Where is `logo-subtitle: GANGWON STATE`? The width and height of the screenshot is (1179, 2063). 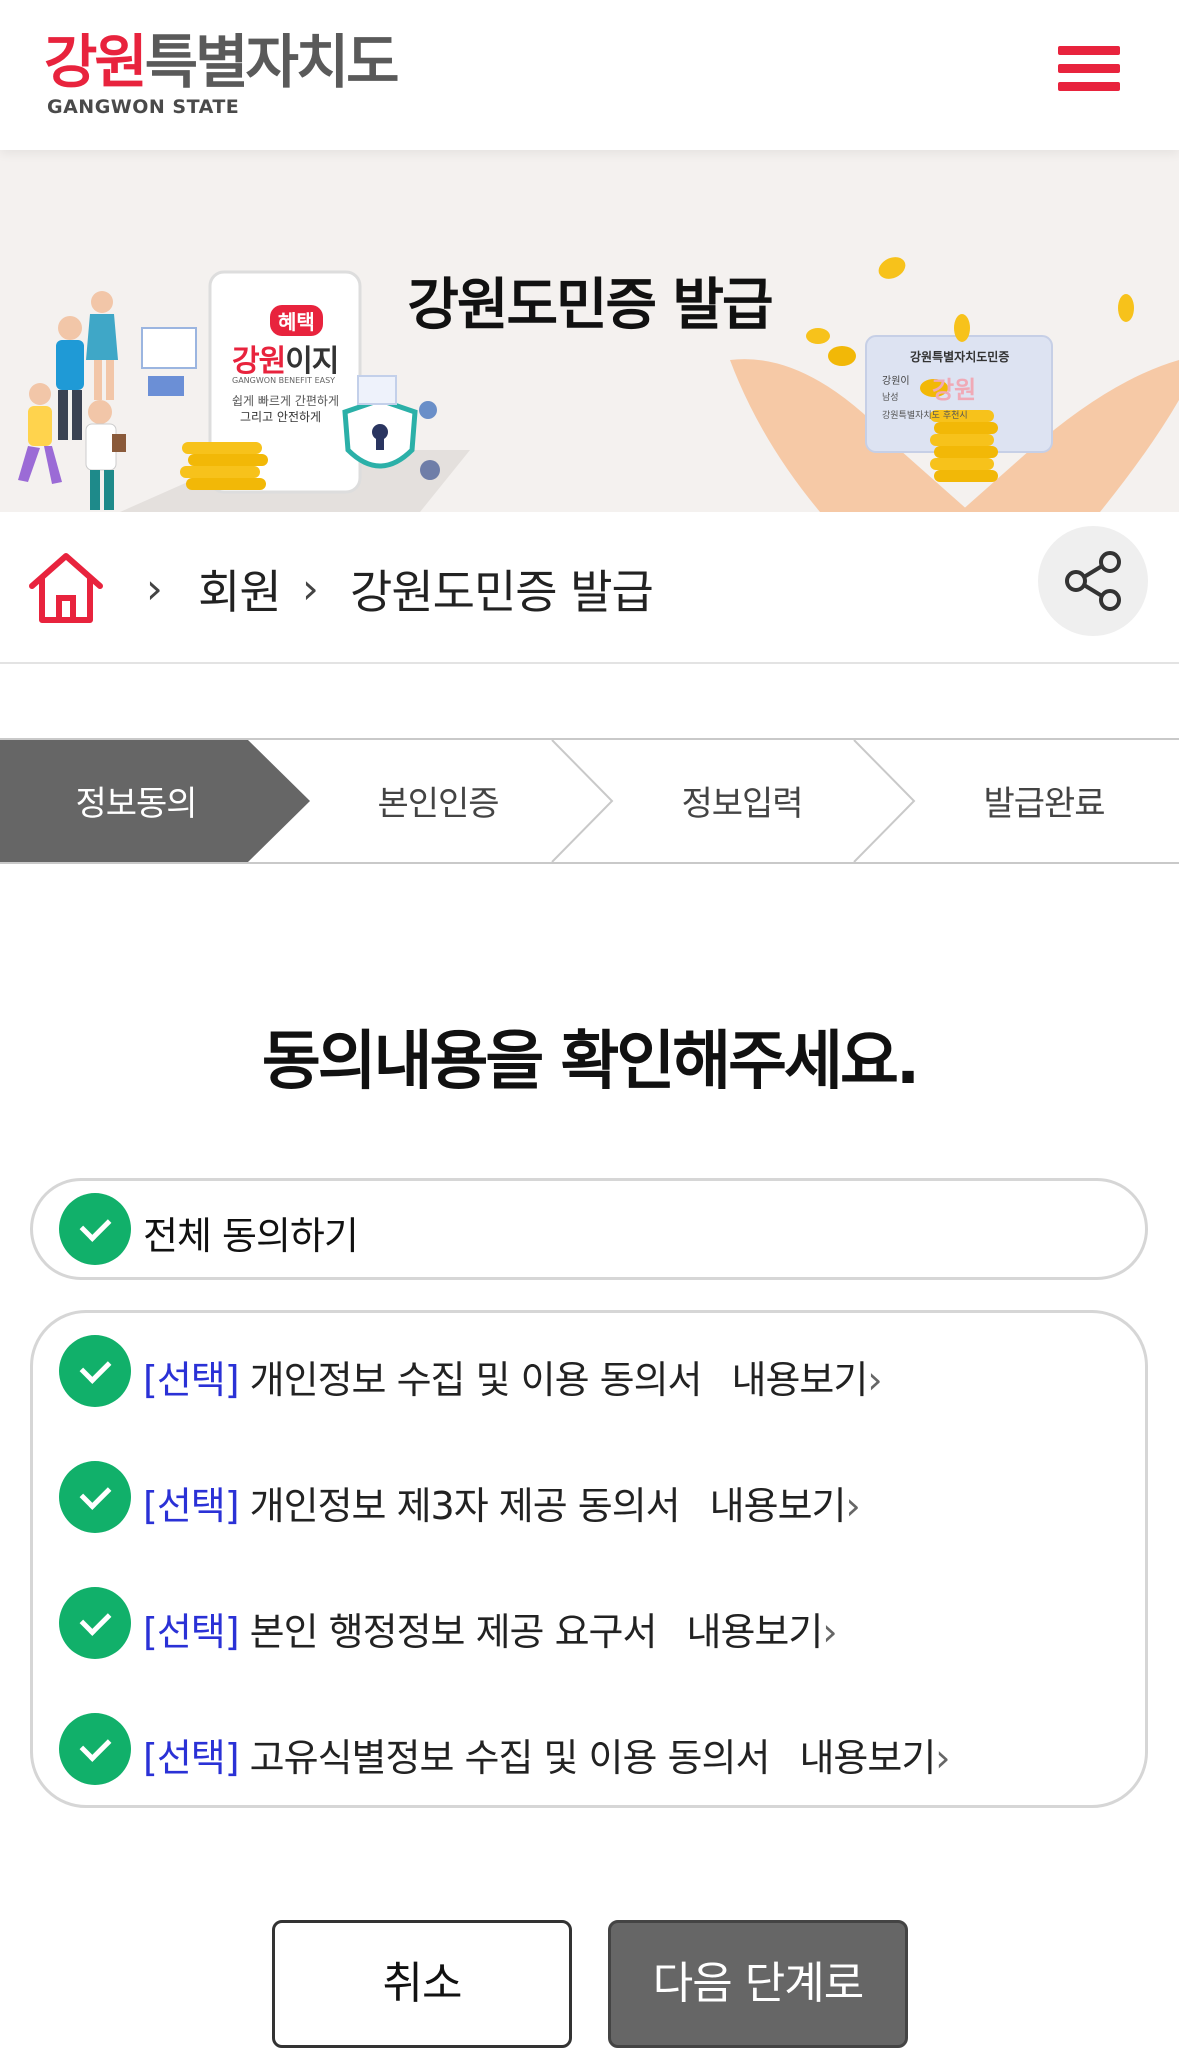 logo-subtitle: GANGWON STATE is located at coordinates (143, 107).